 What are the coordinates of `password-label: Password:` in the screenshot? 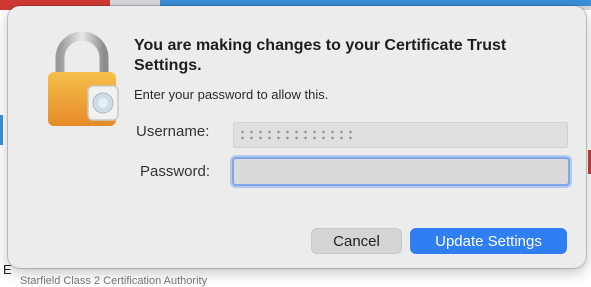 It's located at (175, 171).